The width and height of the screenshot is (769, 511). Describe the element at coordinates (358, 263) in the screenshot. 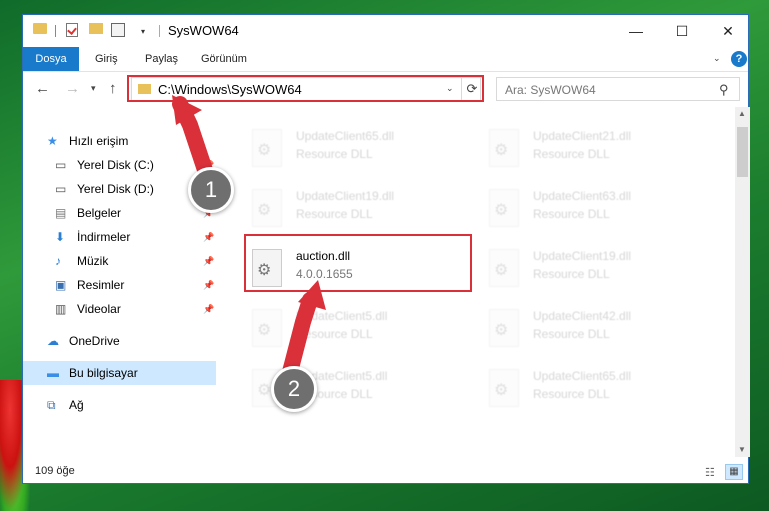

I see `file-highlight-box` at that location.